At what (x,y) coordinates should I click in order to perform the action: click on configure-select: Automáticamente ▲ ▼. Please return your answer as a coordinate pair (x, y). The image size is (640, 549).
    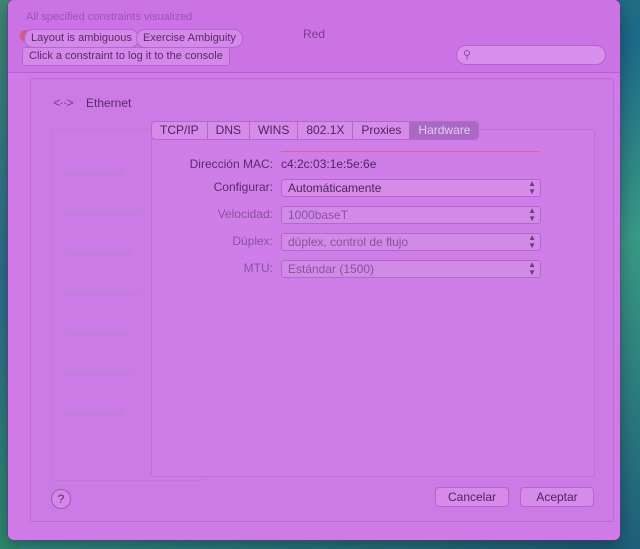
    Looking at the image, I should click on (411, 188).